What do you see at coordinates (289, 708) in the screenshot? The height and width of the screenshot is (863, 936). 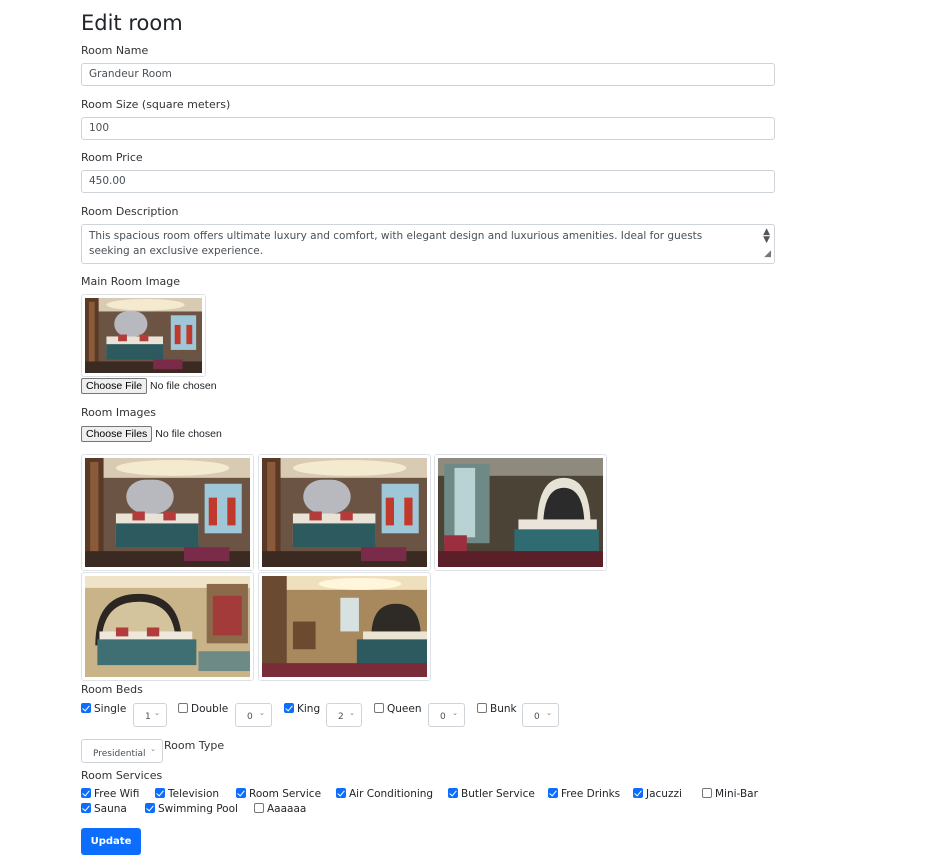 I see `king-checkbox` at bounding box center [289, 708].